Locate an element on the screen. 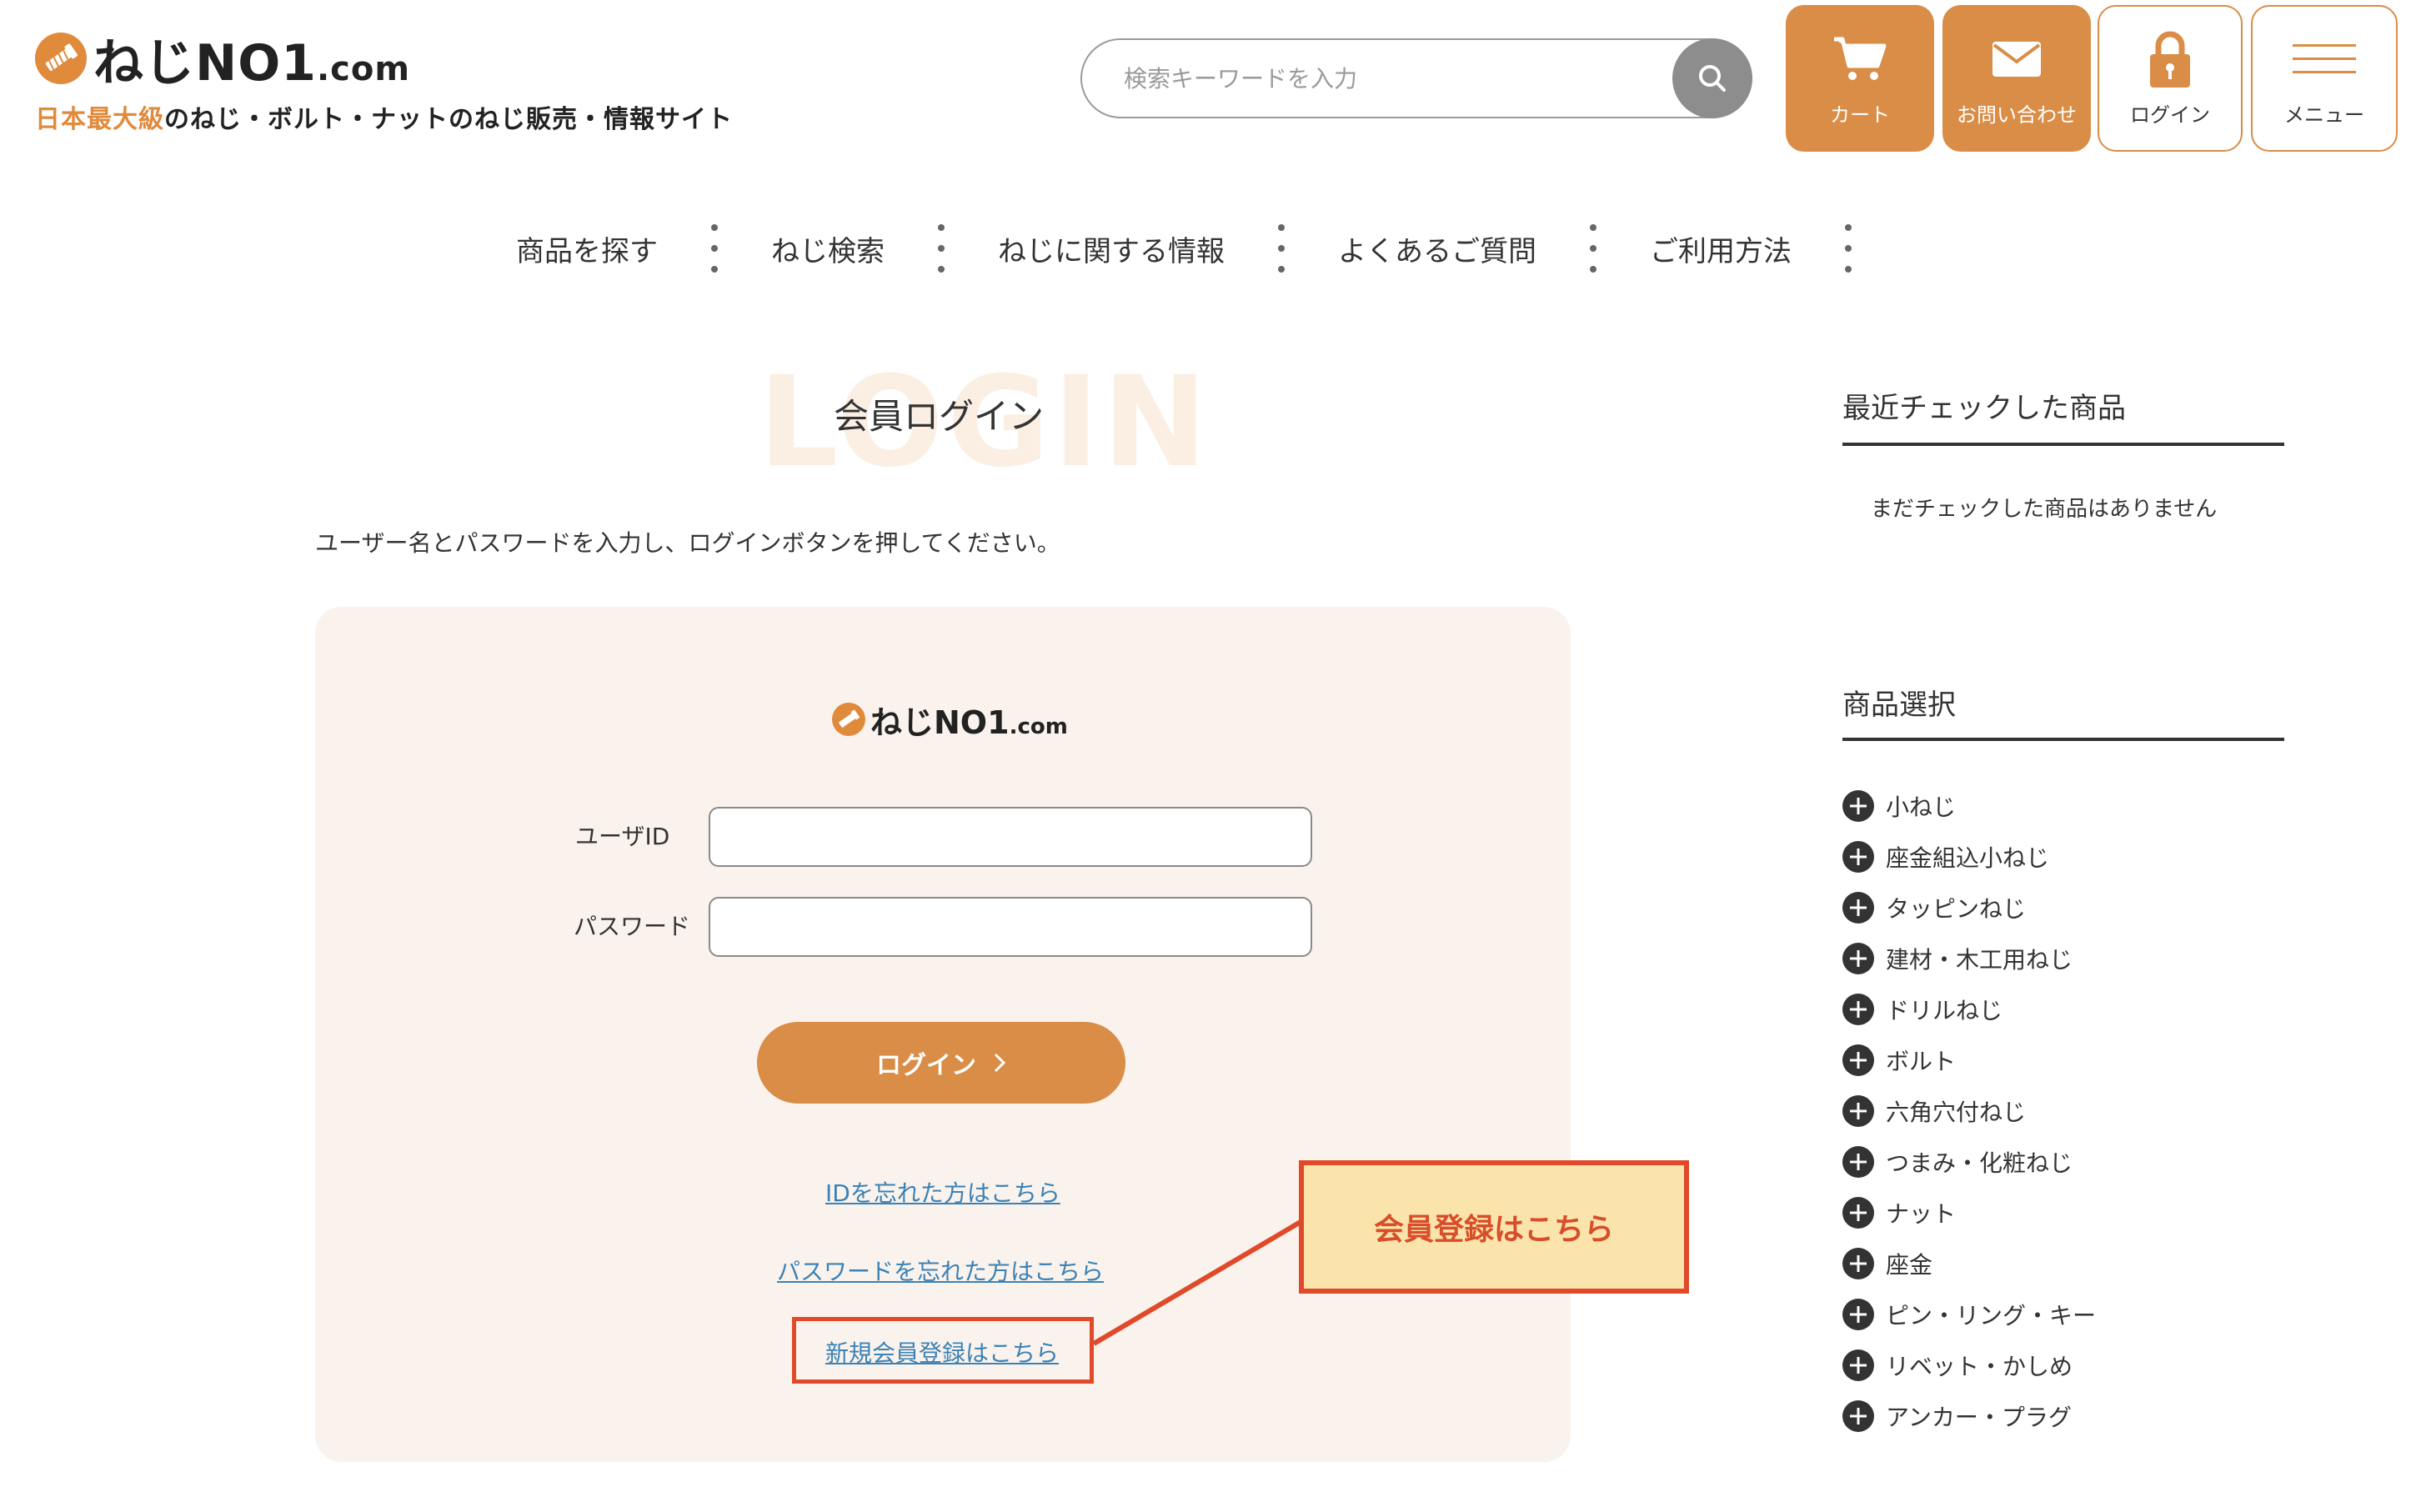  logo-suffix: .com is located at coordinates (363, 68).